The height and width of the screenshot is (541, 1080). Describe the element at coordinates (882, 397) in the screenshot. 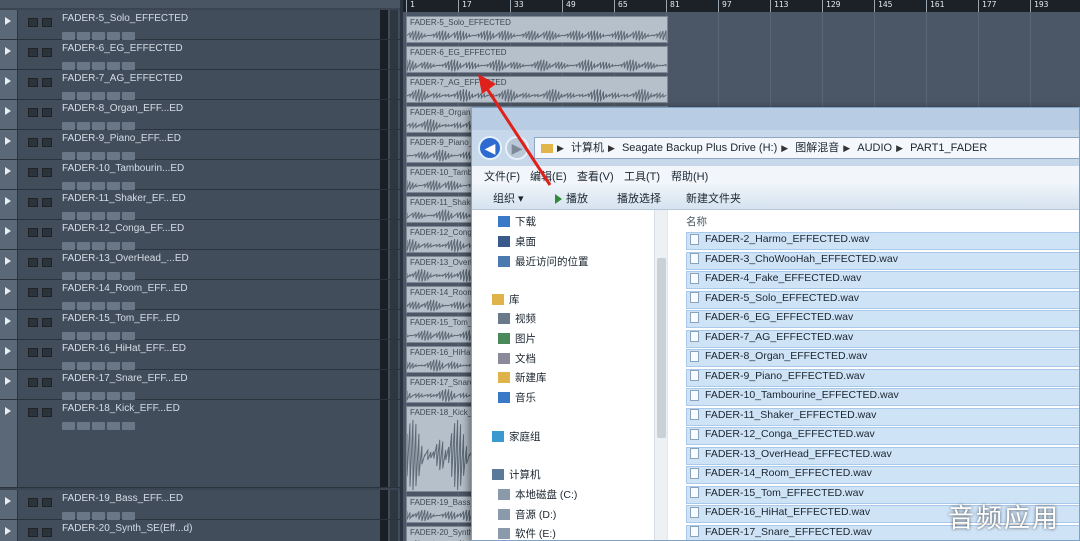

I see `file-list-item: FADER-10_Tambourine_EFFECTED.wav` at that location.